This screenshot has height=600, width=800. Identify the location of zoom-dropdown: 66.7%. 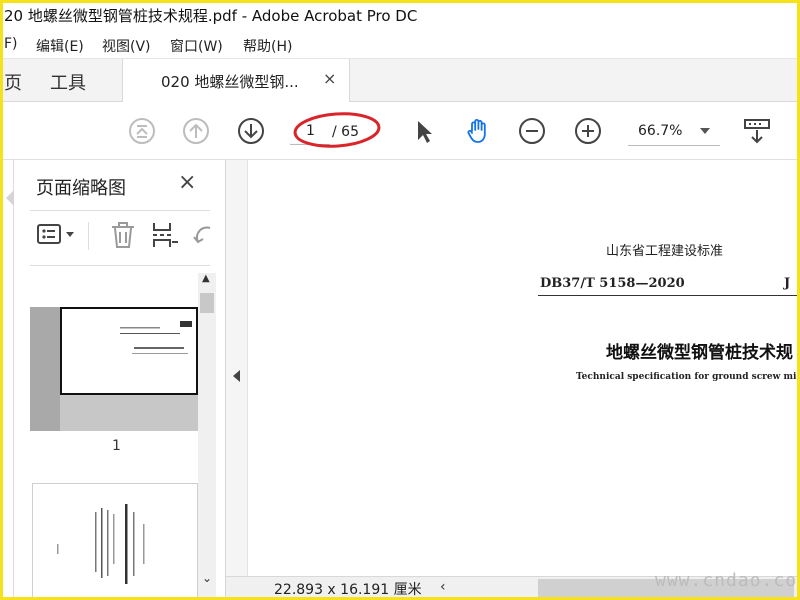
(674, 131).